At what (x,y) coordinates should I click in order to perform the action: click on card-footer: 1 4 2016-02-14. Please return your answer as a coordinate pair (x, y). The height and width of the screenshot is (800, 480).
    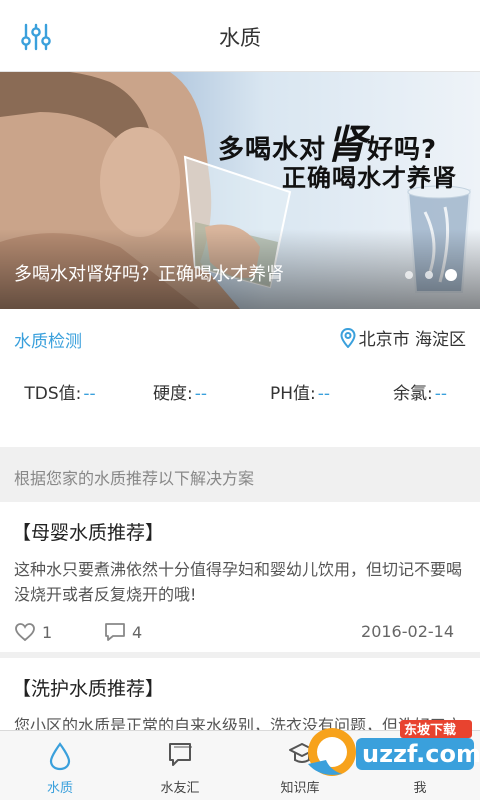
    Looking at the image, I should click on (234, 633).